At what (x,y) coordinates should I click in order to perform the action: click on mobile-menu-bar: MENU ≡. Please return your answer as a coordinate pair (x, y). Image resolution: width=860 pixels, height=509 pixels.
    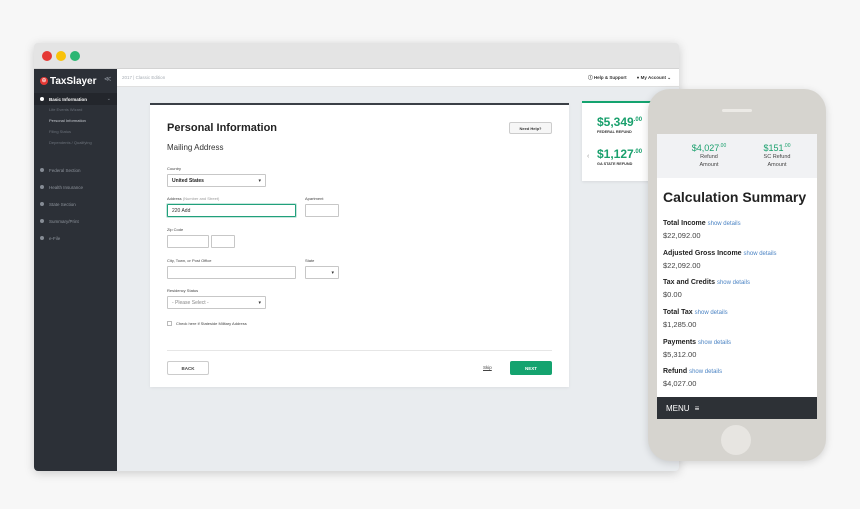
    Looking at the image, I should click on (737, 408).